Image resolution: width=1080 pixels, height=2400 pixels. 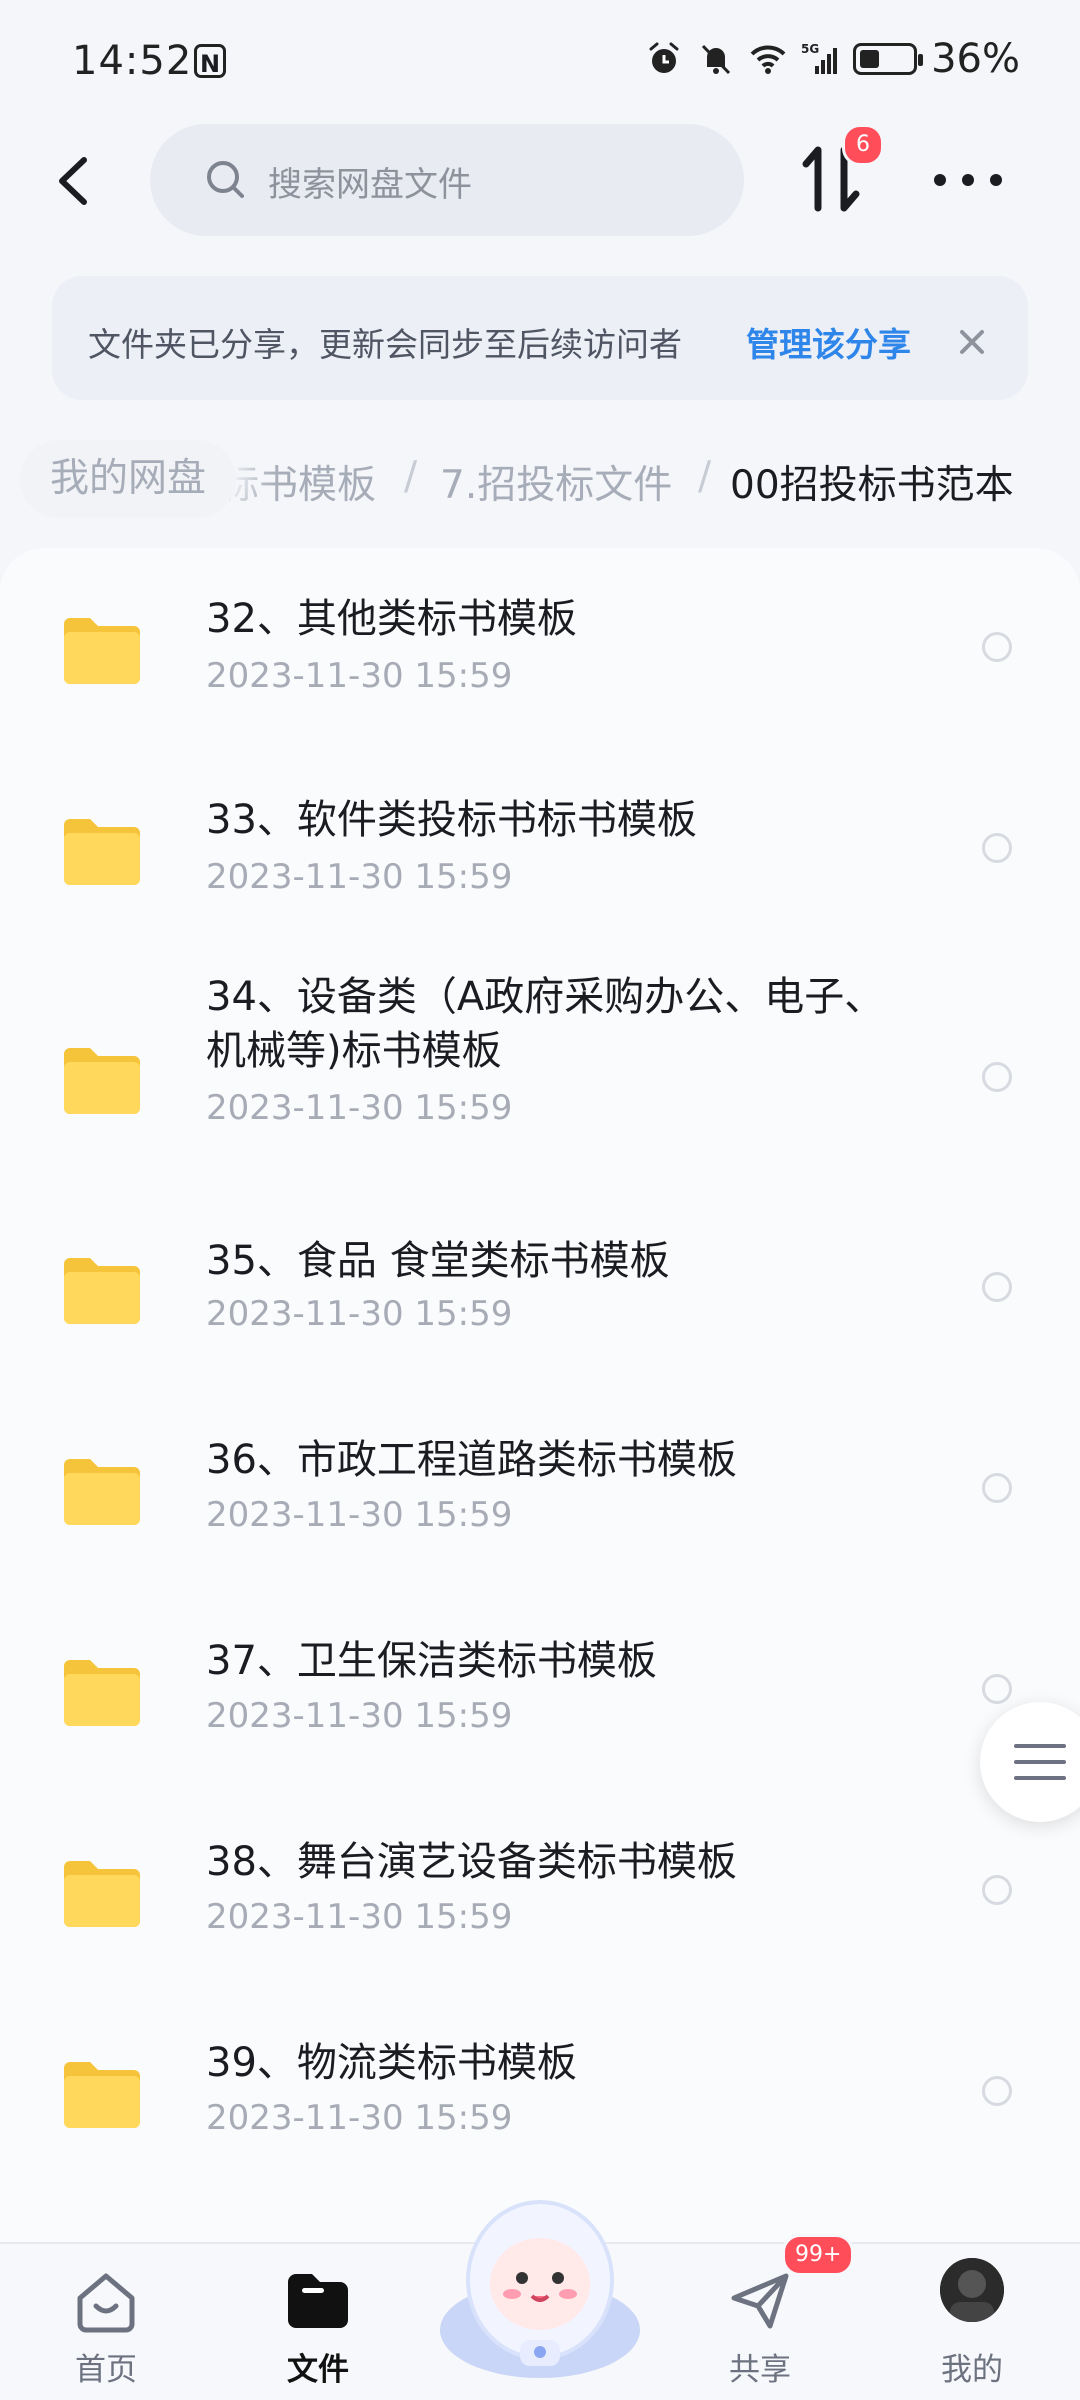 What do you see at coordinates (818, 2255) in the screenshot?
I see `share-badge: 99+` at bounding box center [818, 2255].